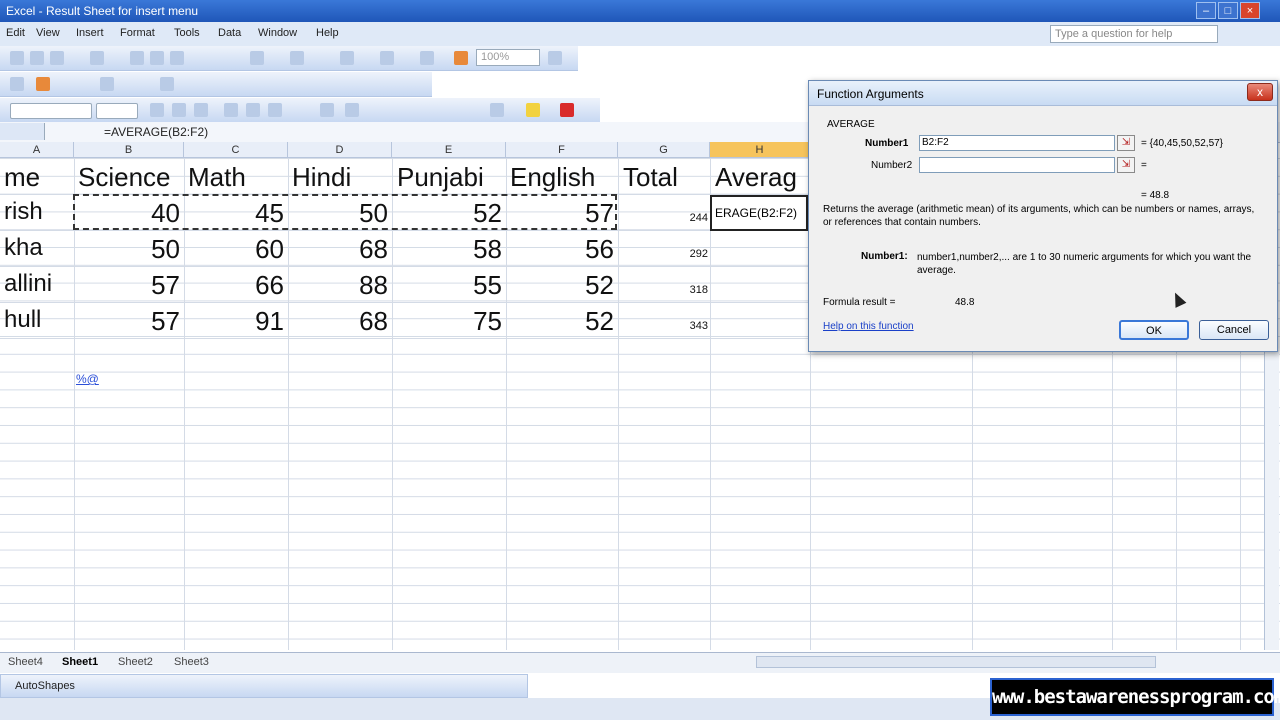  Describe the element at coordinates (497, 110) in the screenshot. I see `borders-icon` at that location.